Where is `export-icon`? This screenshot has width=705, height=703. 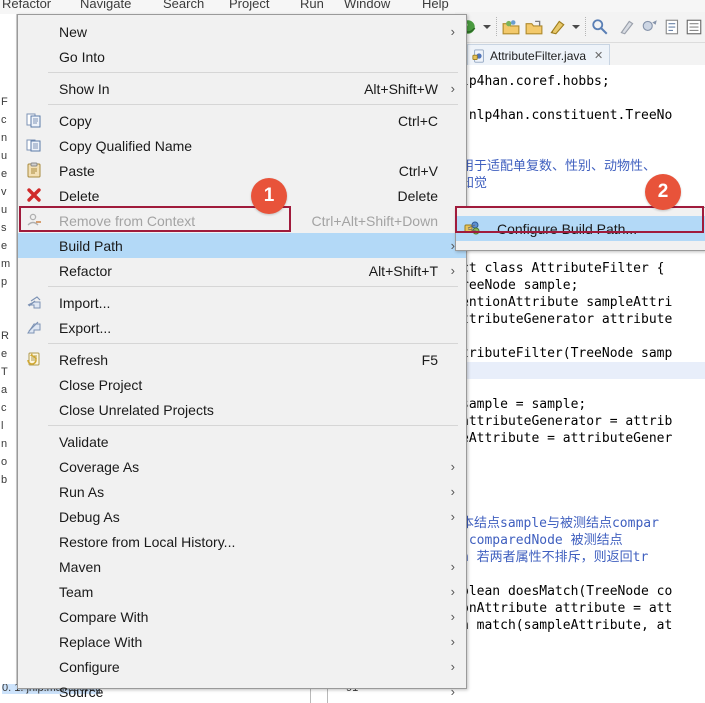
export-icon is located at coordinates (34, 327).